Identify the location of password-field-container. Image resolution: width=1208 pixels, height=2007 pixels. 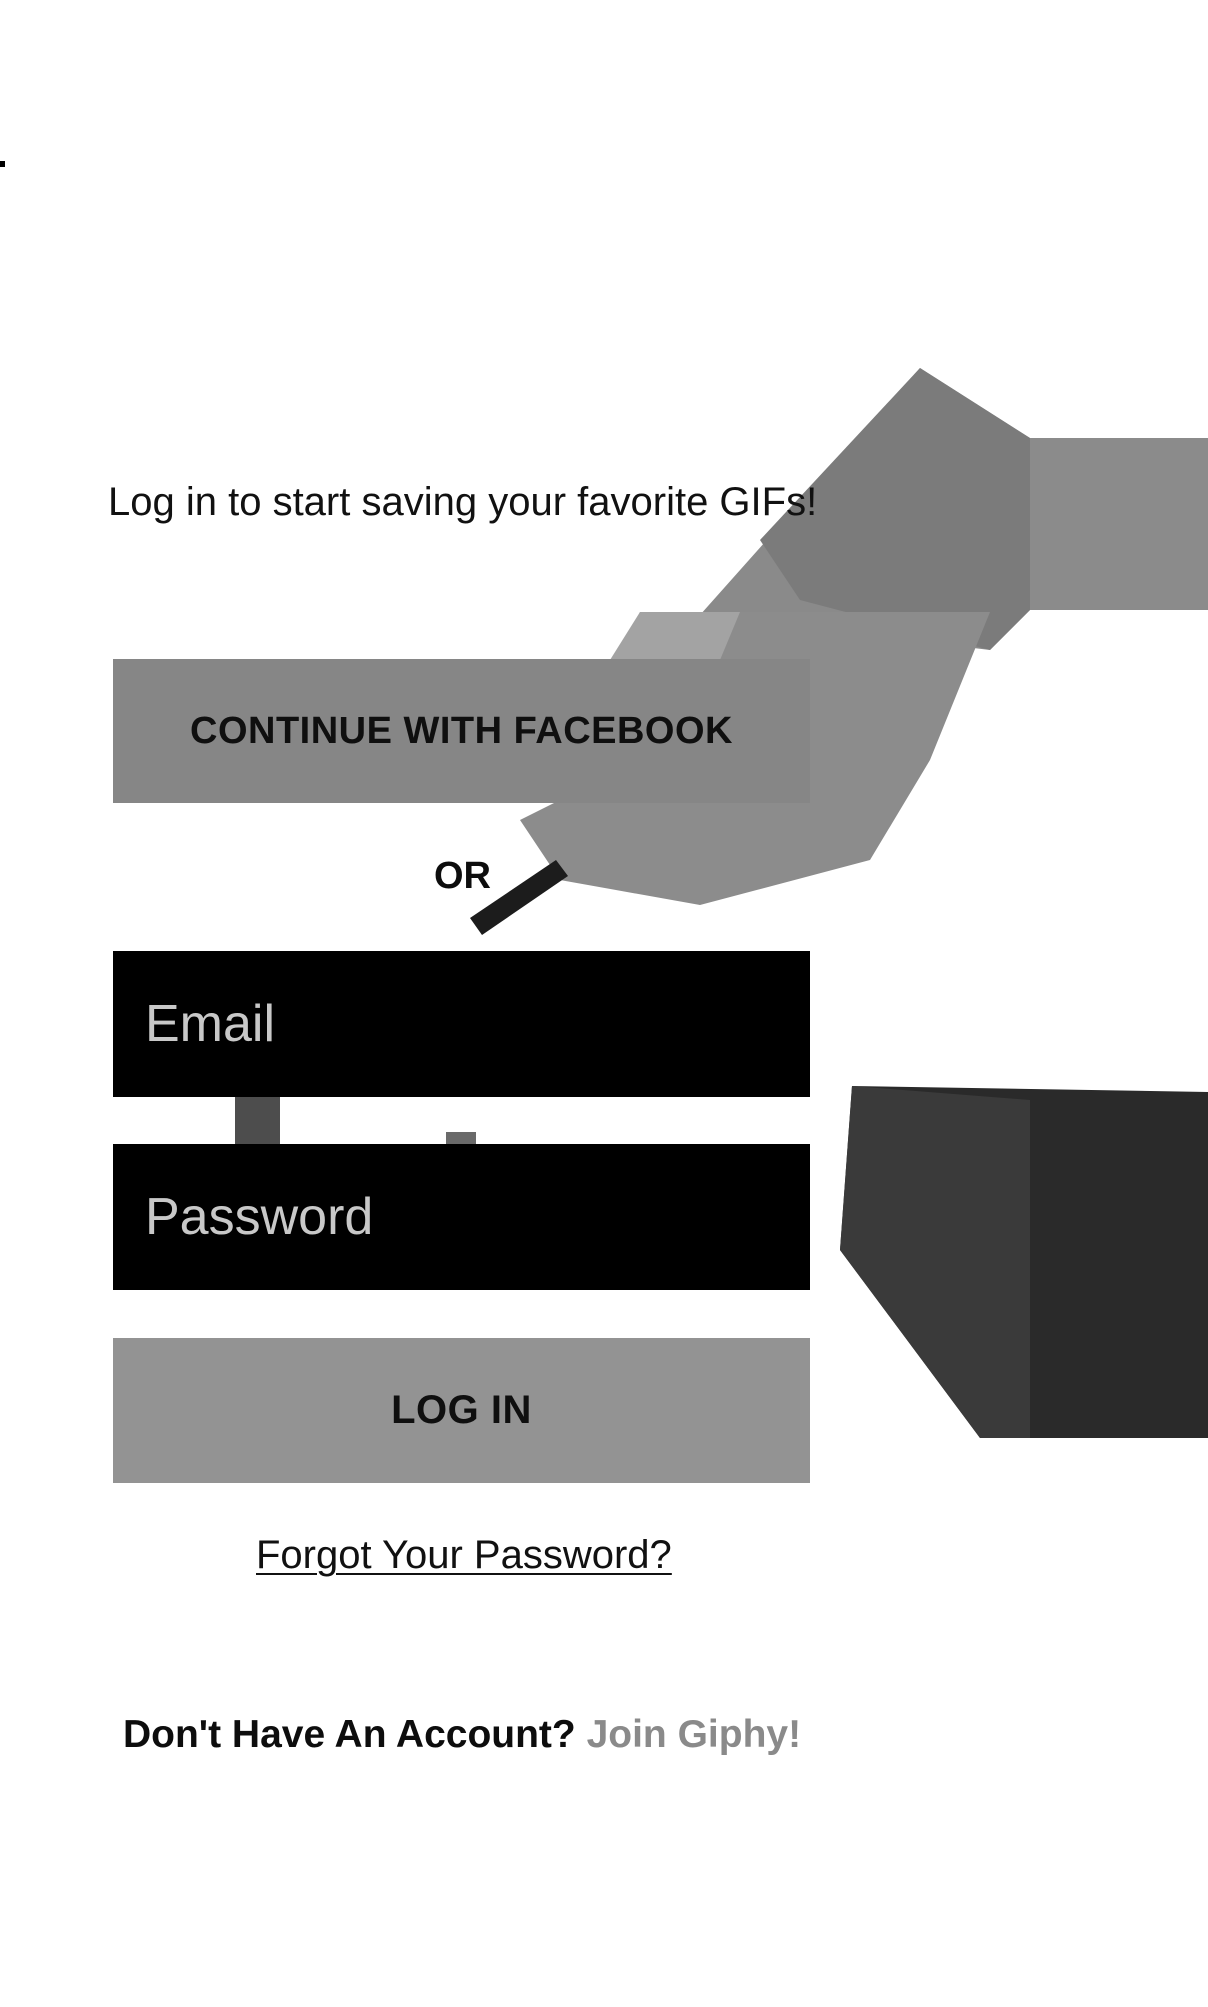
(461, 1217).